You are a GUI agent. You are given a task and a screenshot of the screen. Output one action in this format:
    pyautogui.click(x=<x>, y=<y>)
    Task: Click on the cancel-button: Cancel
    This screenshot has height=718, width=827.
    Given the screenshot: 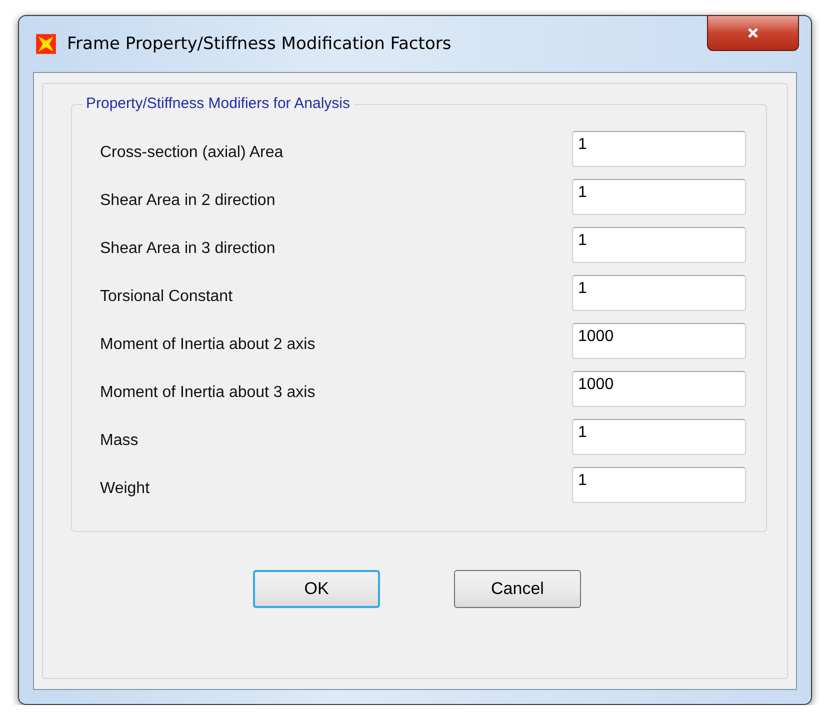 What is the action you would take?
    pyautogui.click(x=517, y=589)
    